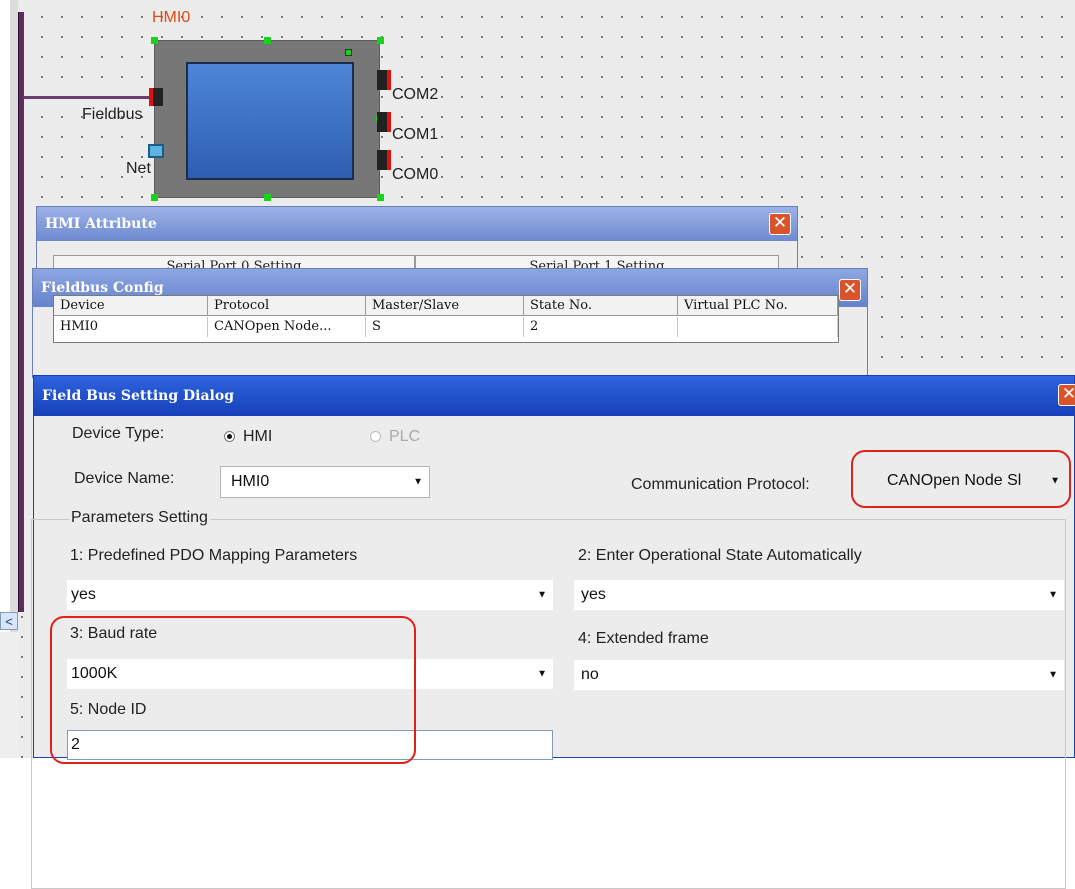 This screenshot has width=1075, height=889. I want to click on column-header: State No., so click(601, 306).